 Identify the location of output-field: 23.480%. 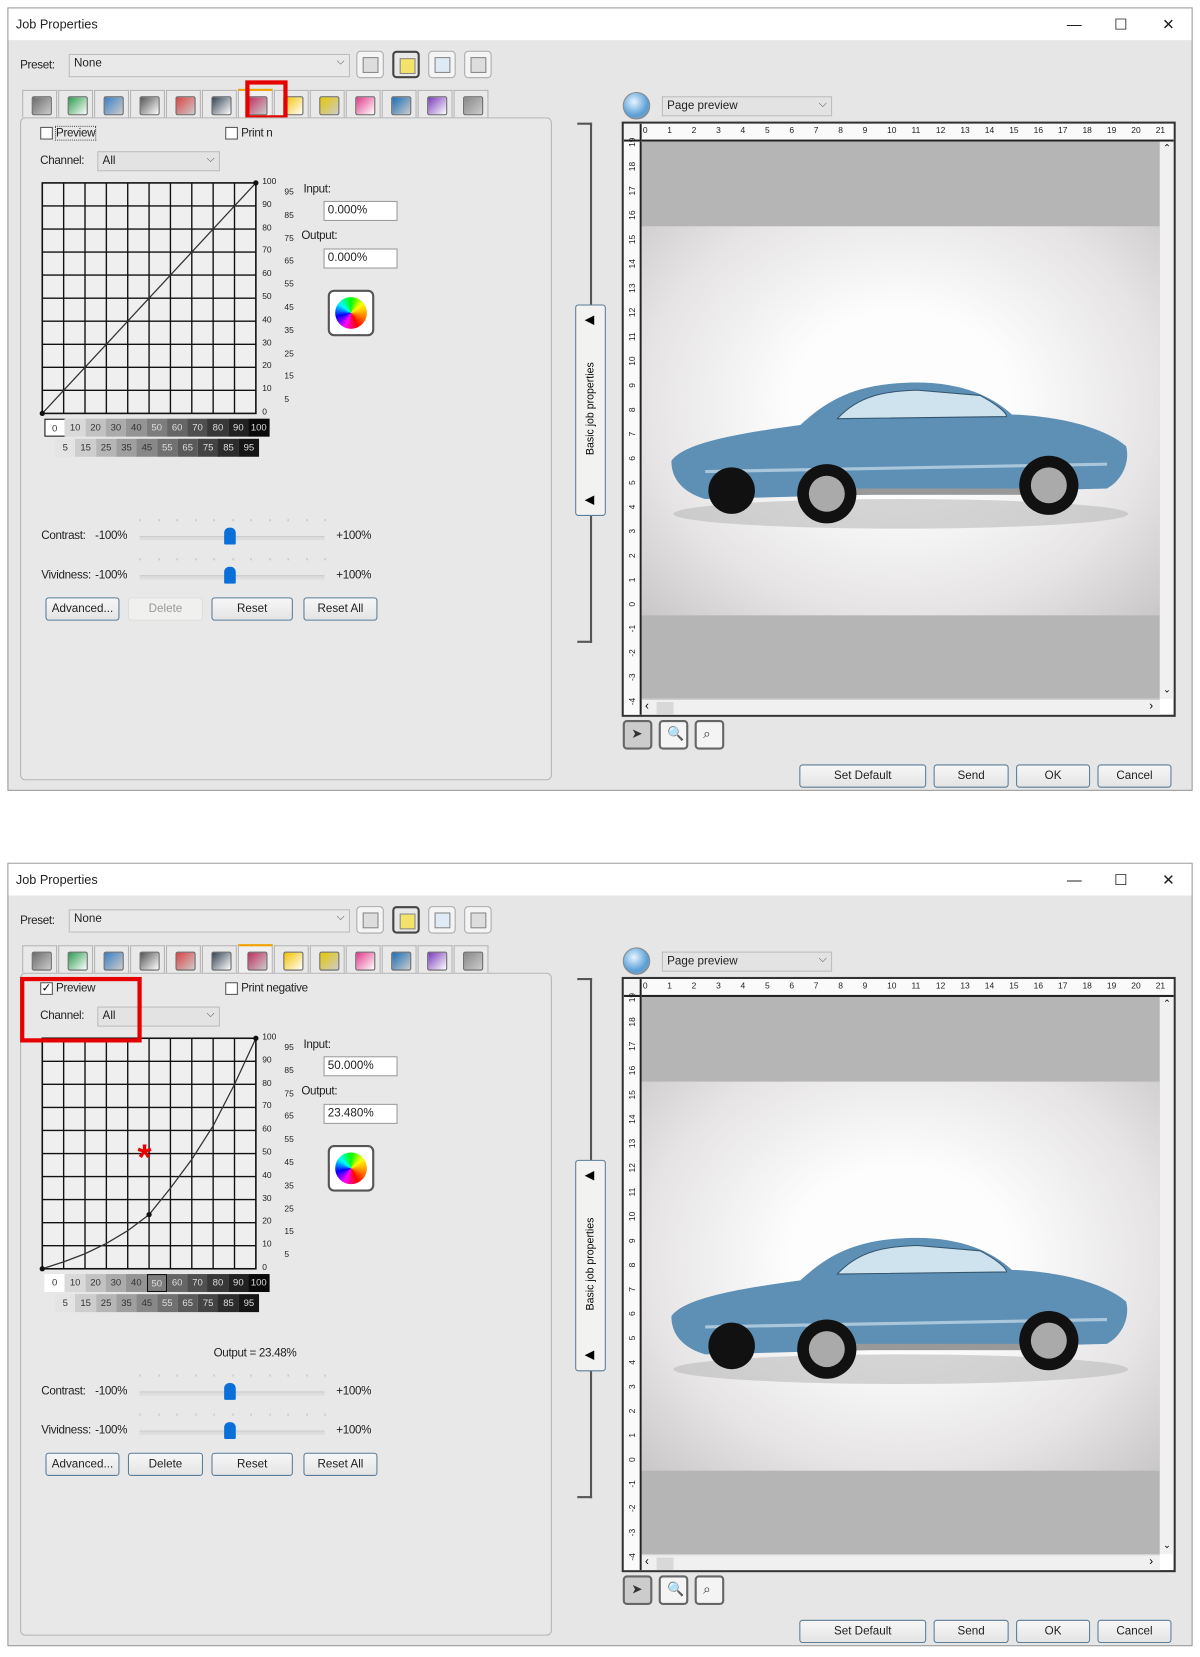
(360, 1113).